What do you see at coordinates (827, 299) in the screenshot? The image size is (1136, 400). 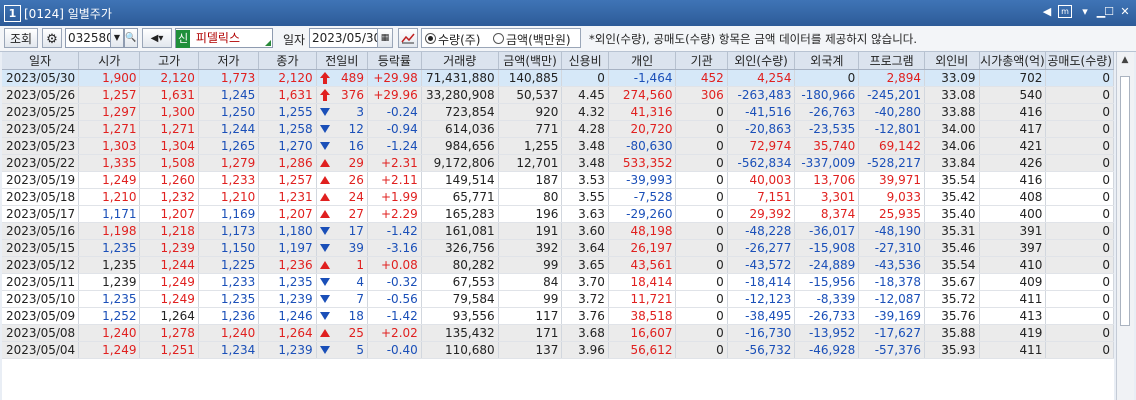 I see `cell-fcomp: -8,339` at bounding box center [827, 299].